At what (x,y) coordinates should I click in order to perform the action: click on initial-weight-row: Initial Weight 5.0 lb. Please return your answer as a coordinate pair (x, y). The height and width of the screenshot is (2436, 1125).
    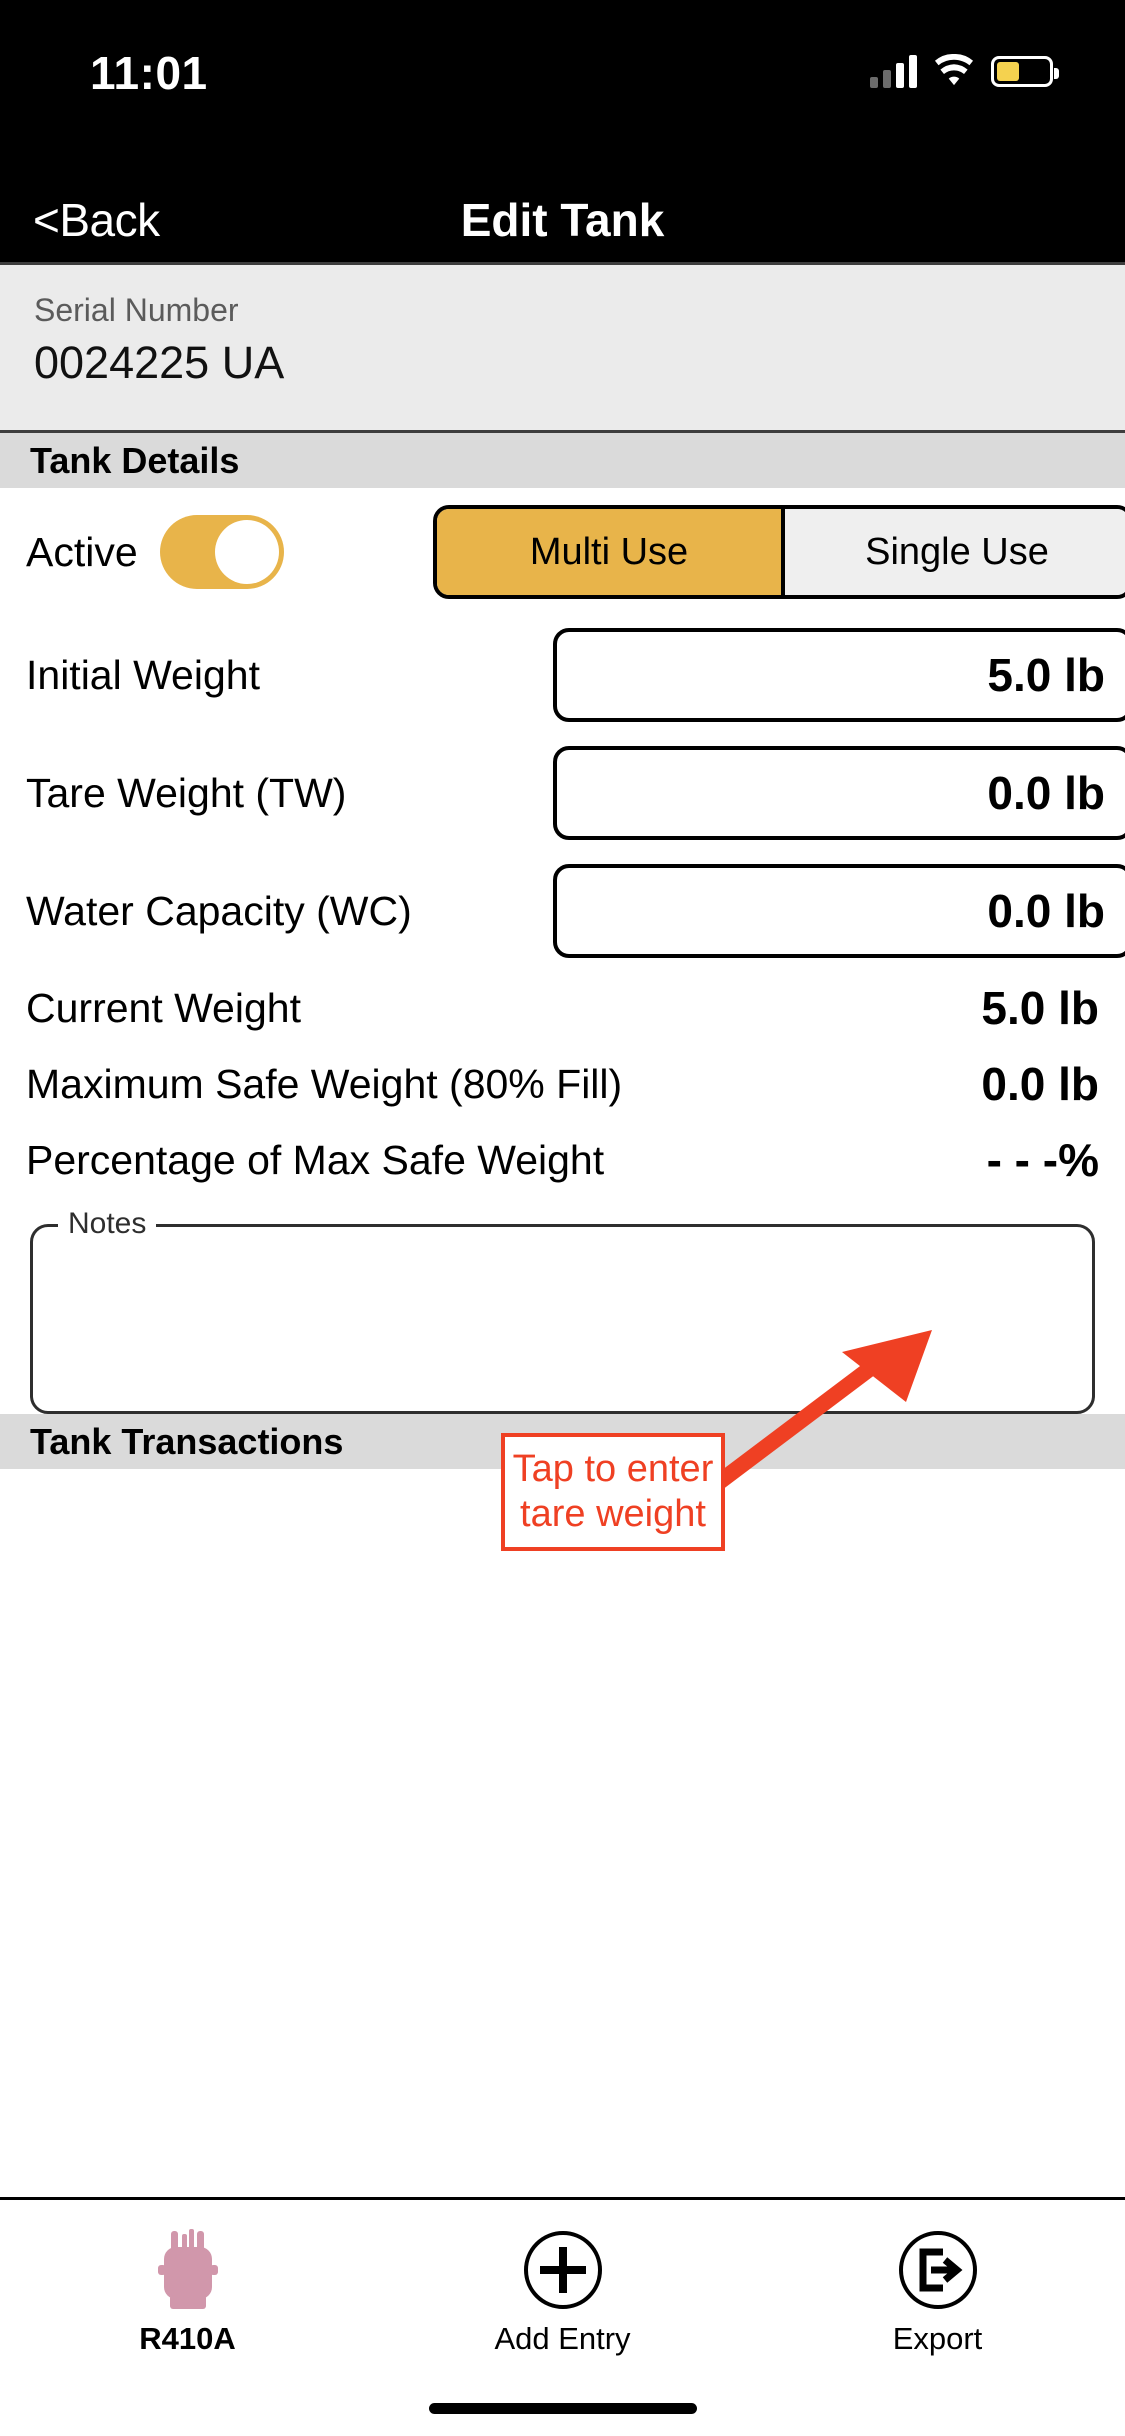
    Looking at the image, I should click on (562, 675).